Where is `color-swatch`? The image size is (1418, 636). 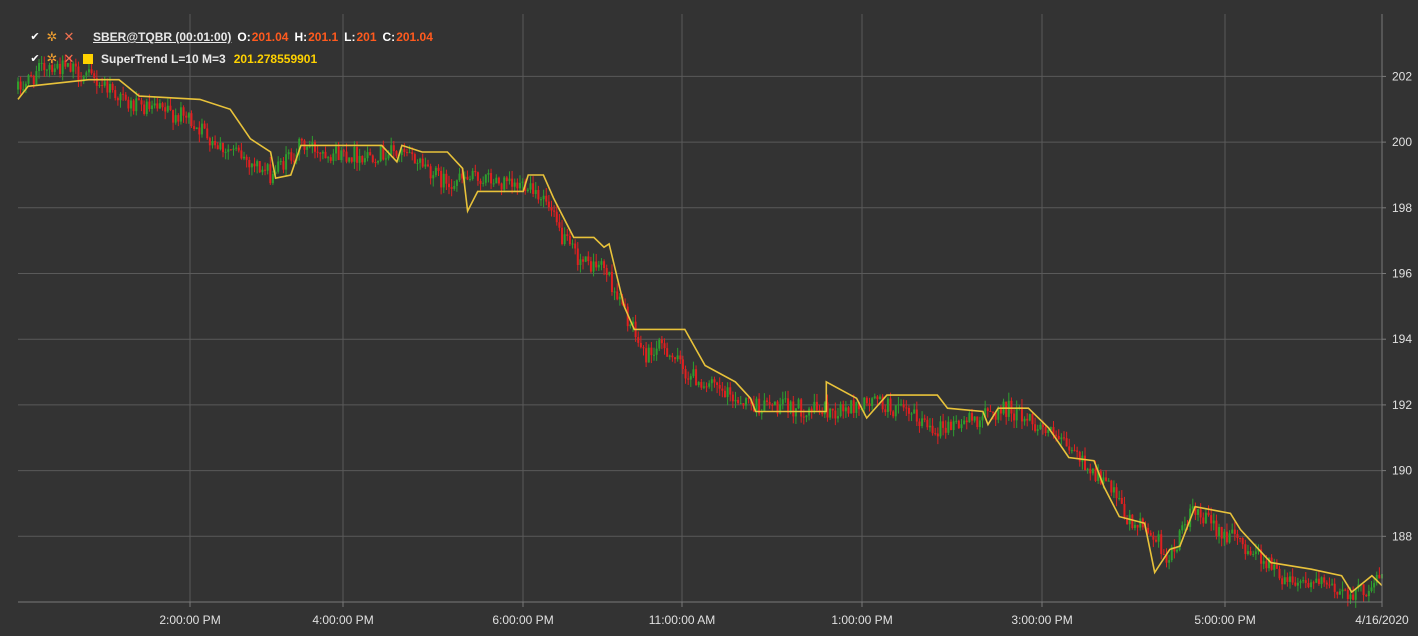
color-swatch is located at coordinates (88, 59).